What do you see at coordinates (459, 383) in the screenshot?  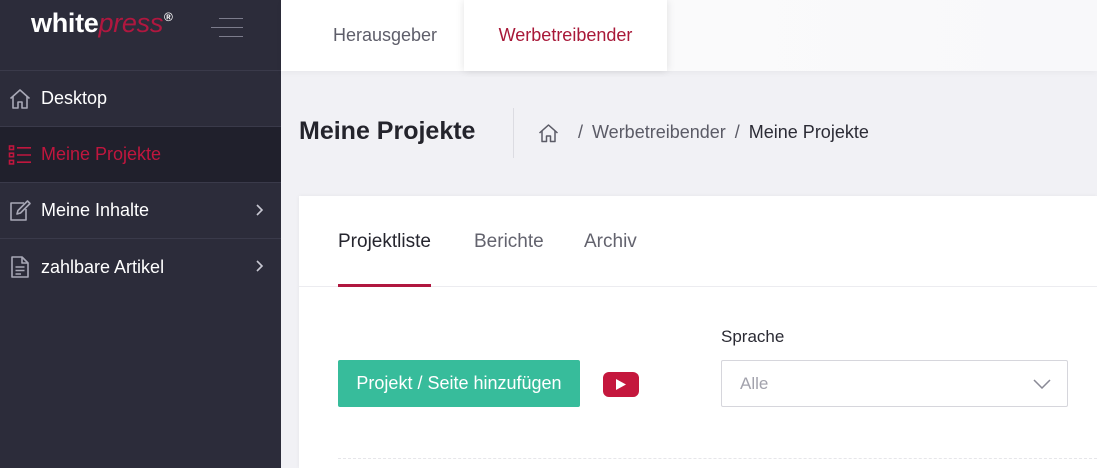 I see `add-project-button: Projekt / Seite hinzufügen` at bounding box center [459, 383].